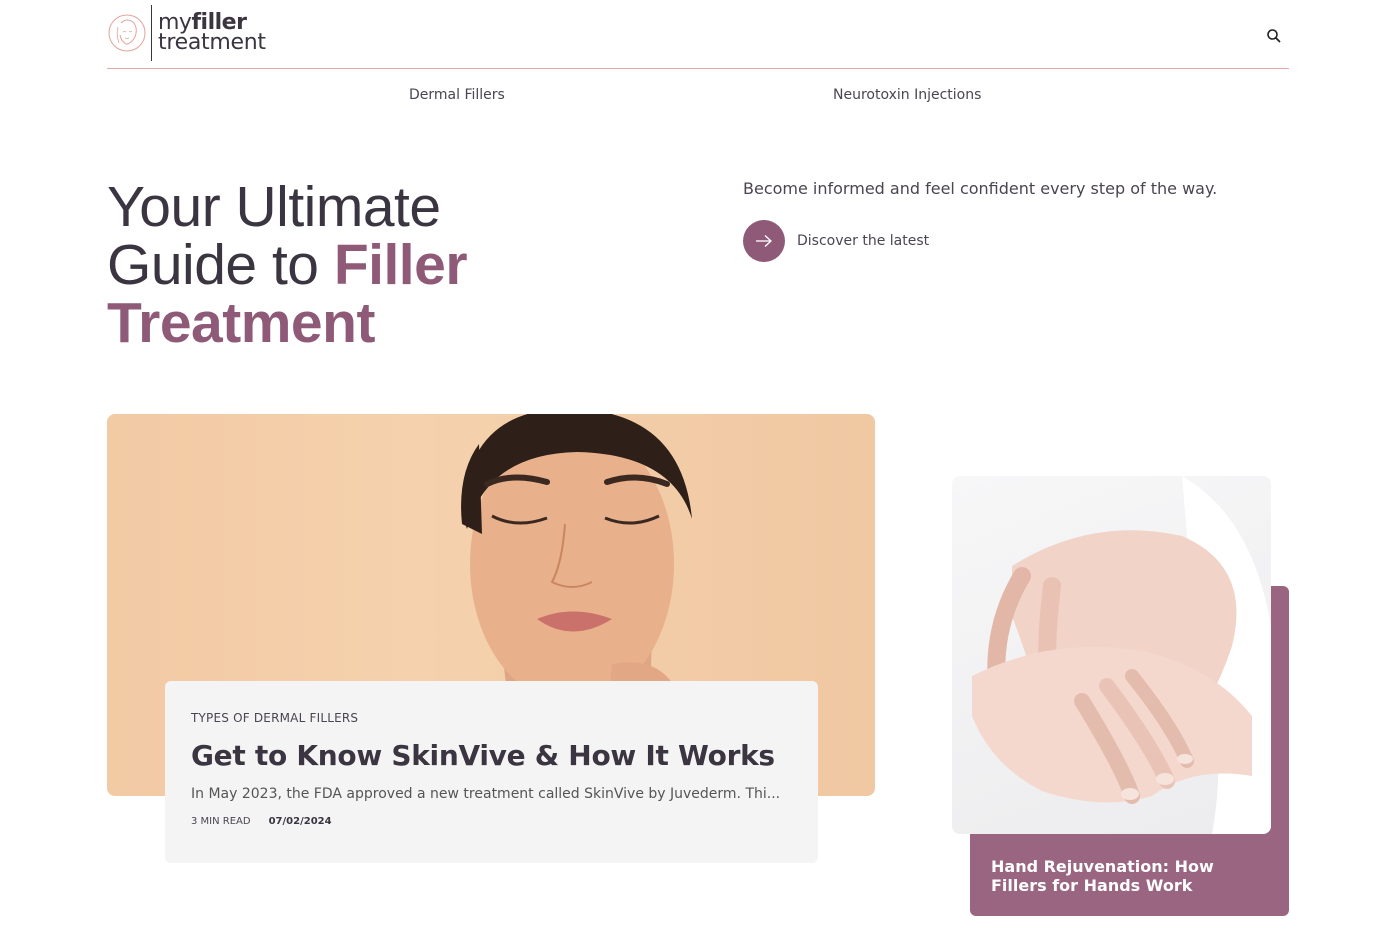  I want to click on article-title: Get to Know SkinVive & How It Works, so click(491, 755).